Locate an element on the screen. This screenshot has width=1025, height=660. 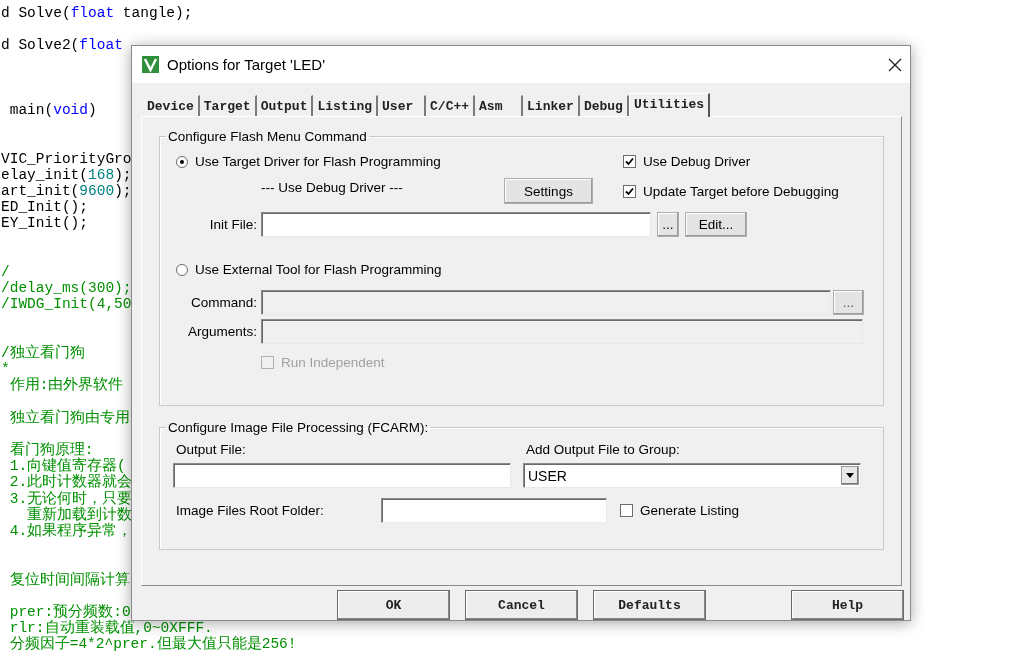
group-title: Configure Flash Menu Command is located at coordinates (267, 136).